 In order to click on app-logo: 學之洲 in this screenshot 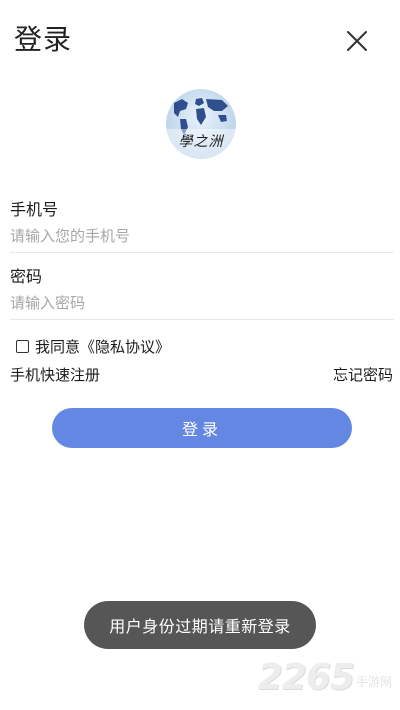, I will do `click(201, 124)`.